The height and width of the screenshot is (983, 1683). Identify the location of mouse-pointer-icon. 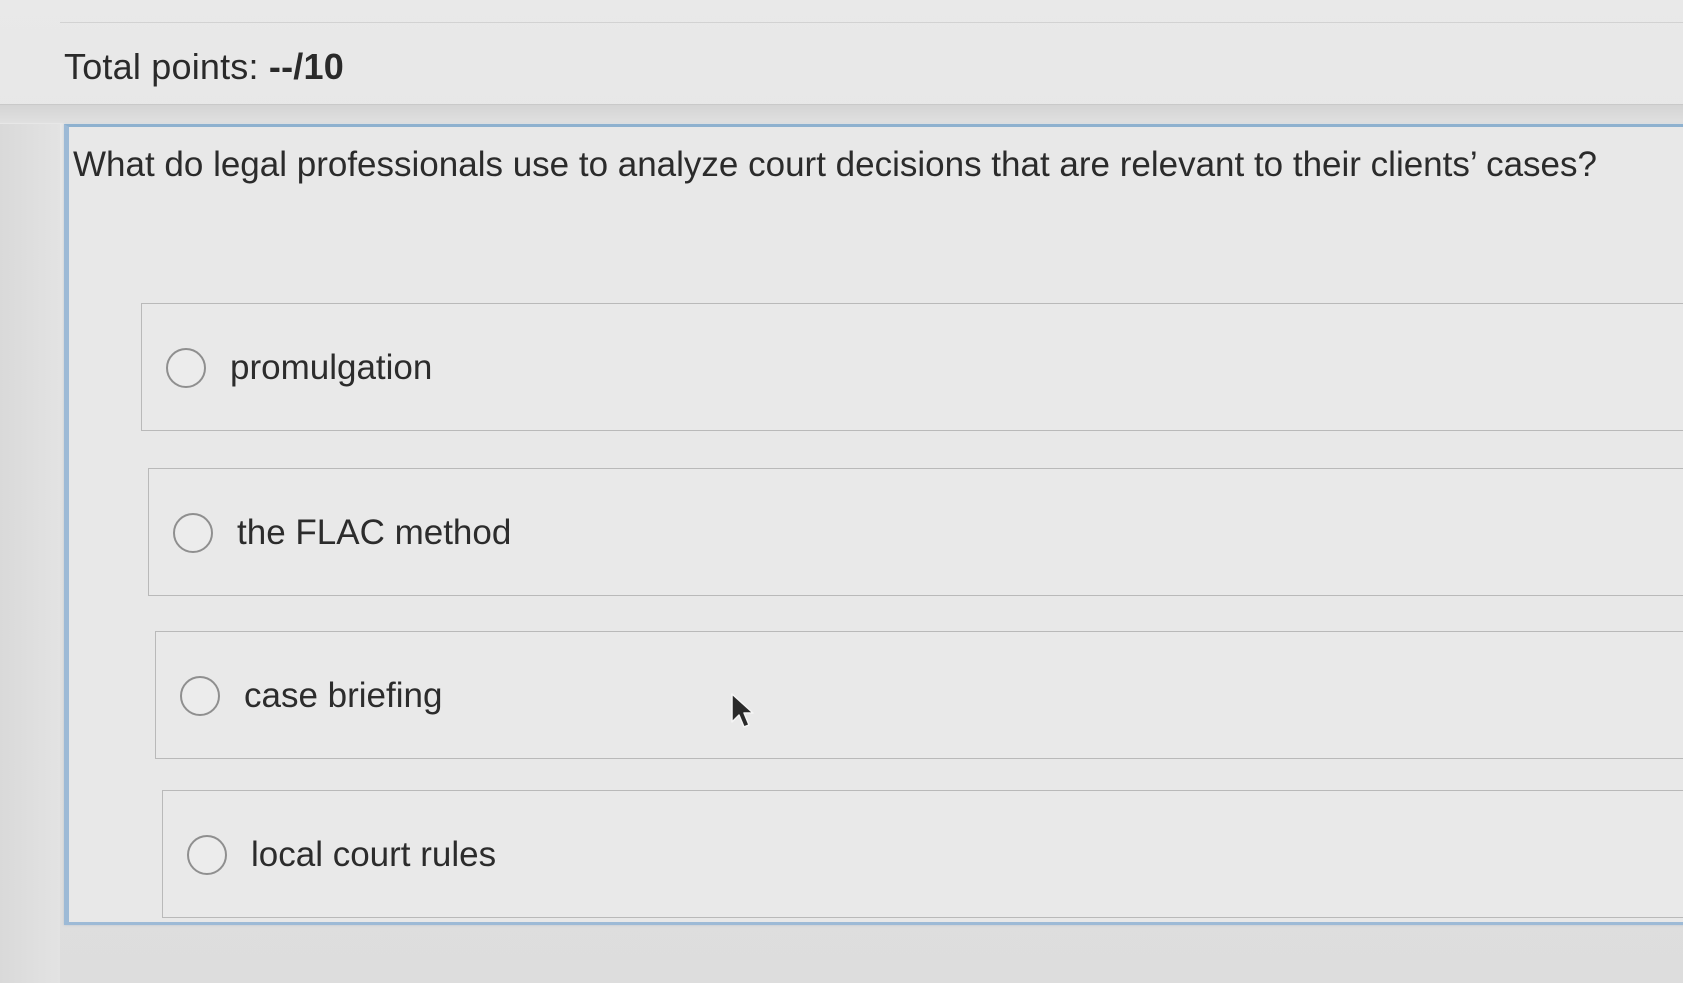
(742, 710).